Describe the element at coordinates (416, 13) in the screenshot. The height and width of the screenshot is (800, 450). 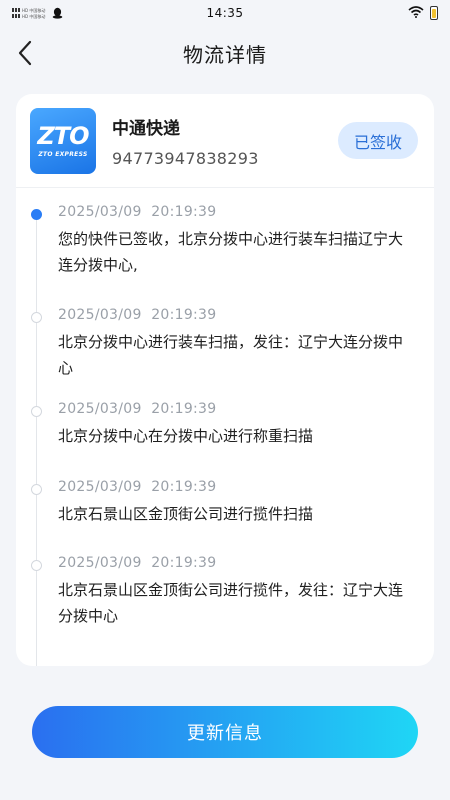
I see `wifi-icon` at that location.